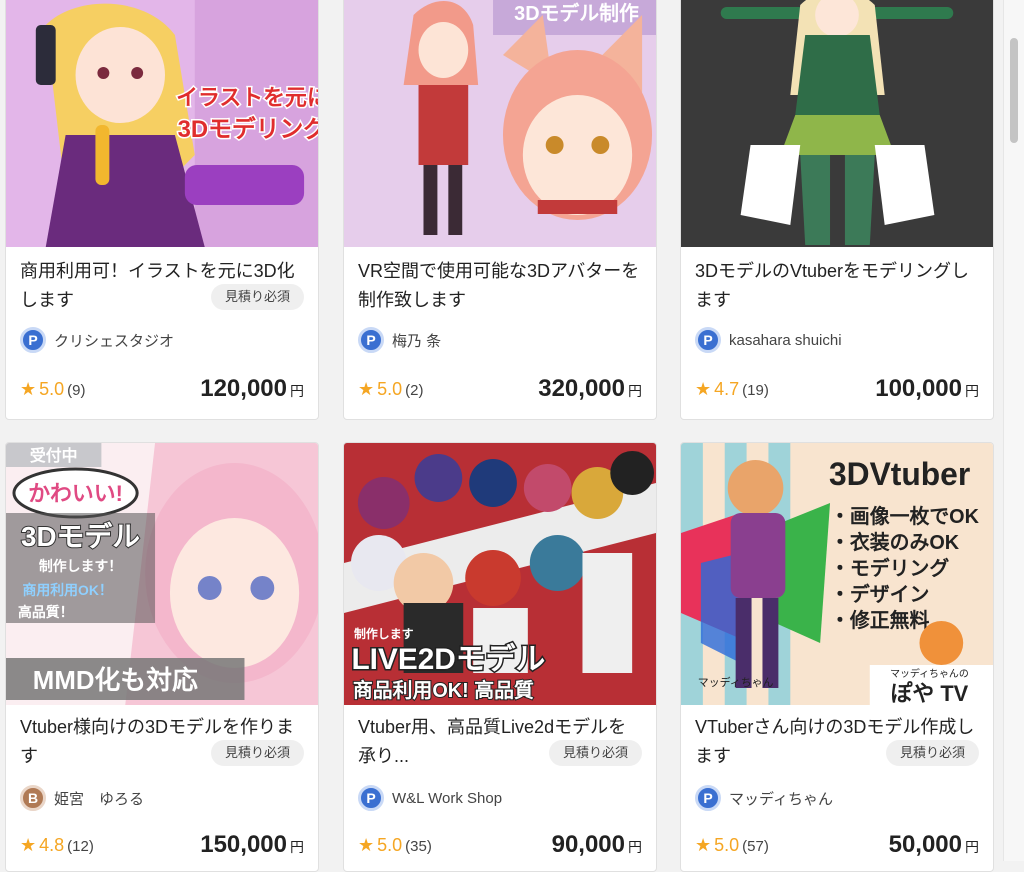 The image size is (1024, 872). What do you see at coordinates (33, 798) in the screenshot?
I see `rank-badge-icon: B` at bounding box center [33, 798].